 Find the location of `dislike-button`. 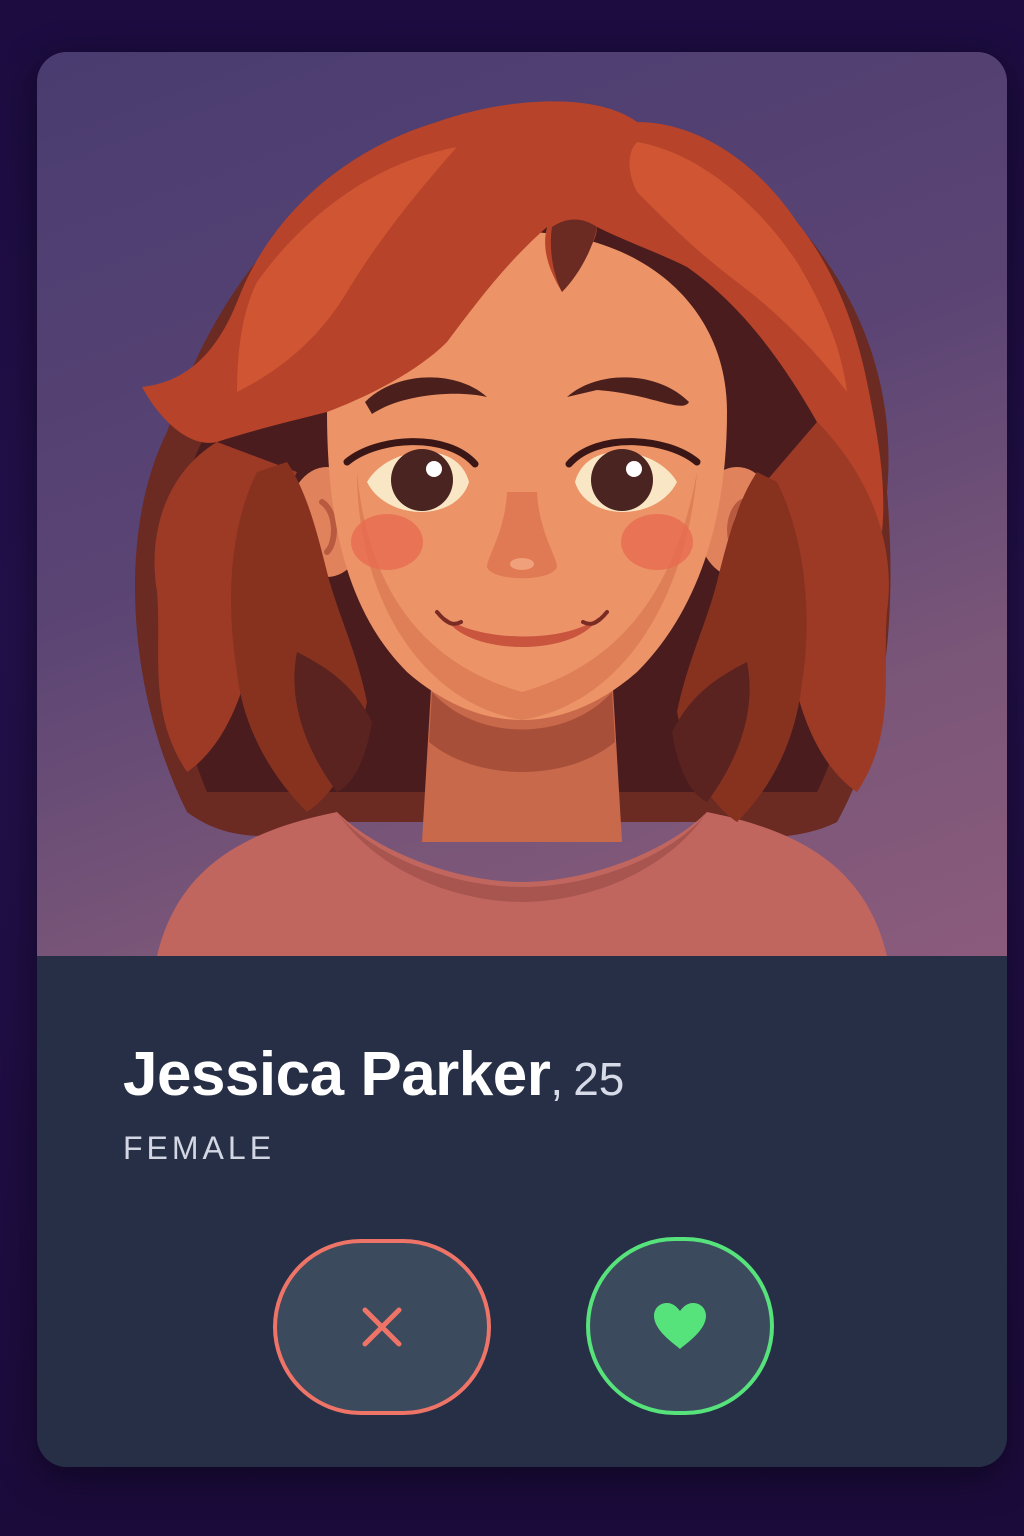

dislike-button is located at coordinates (382, 1327).